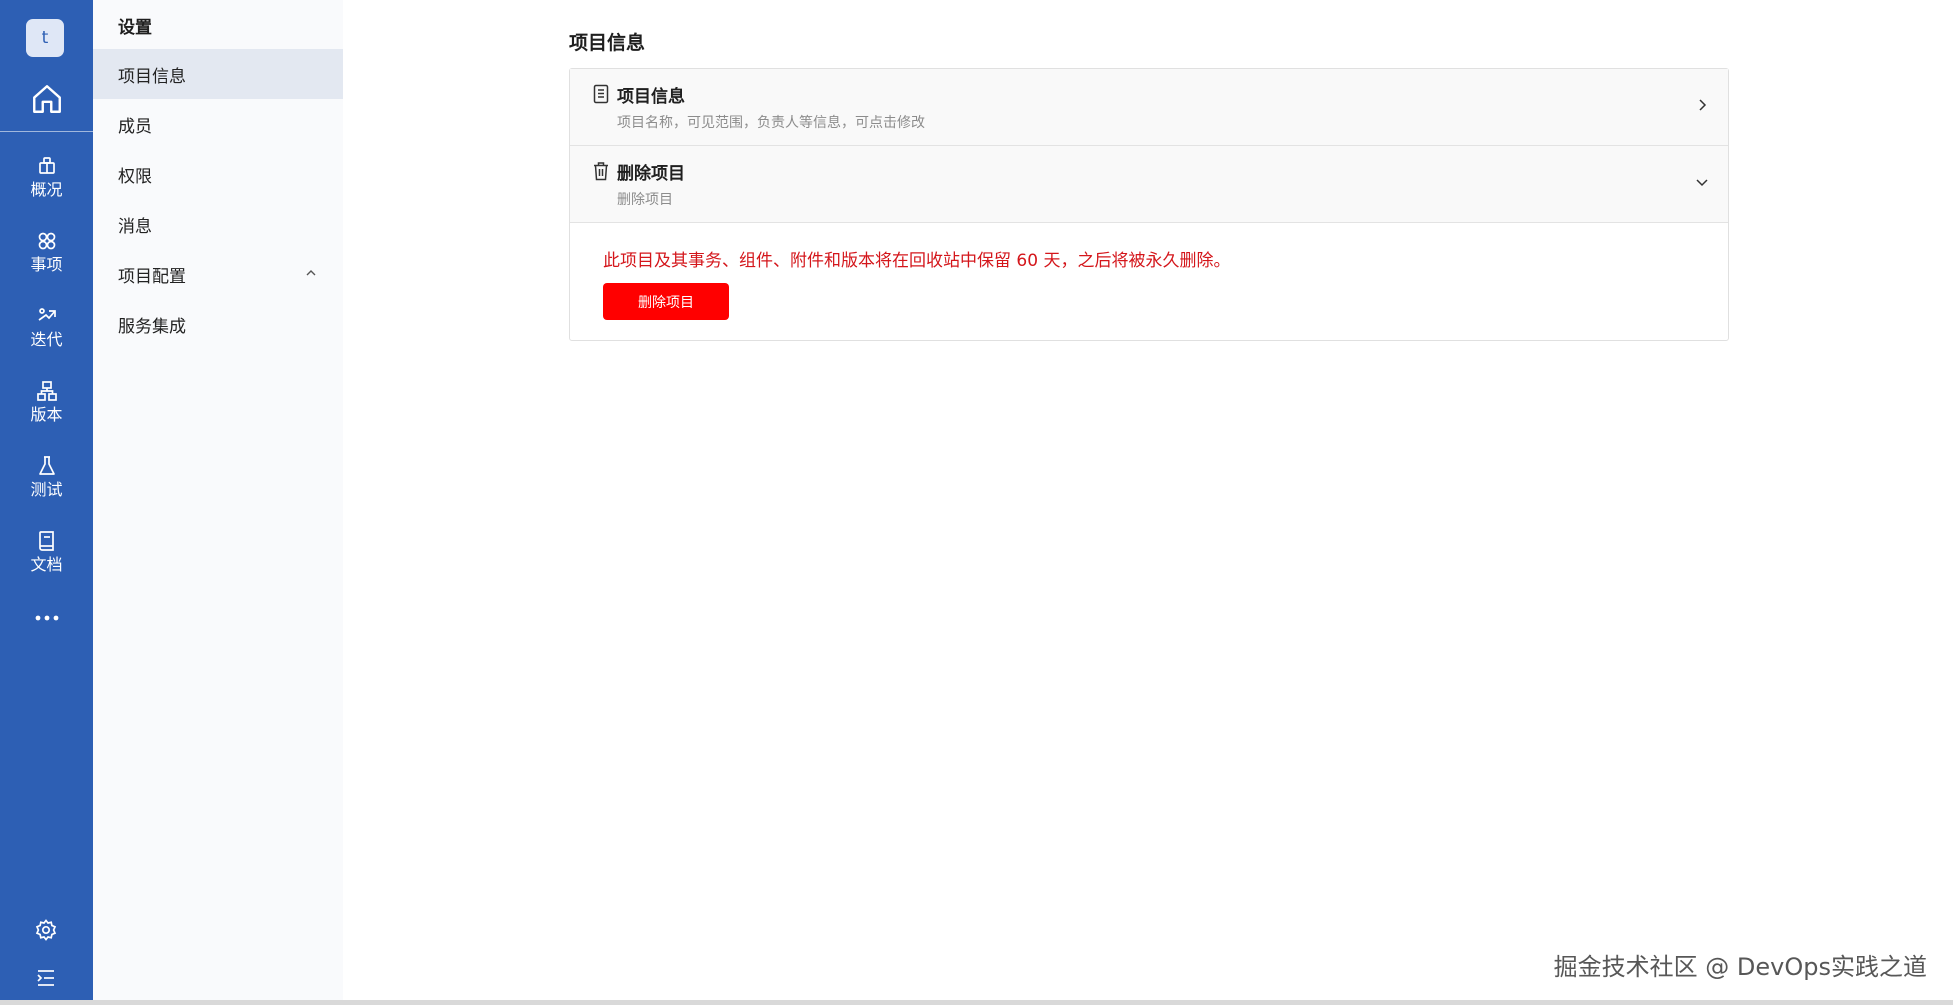 This screenshot has width=1953, height=1005. I want to click on rail-item-workitems: 事项, so click(46, 257).